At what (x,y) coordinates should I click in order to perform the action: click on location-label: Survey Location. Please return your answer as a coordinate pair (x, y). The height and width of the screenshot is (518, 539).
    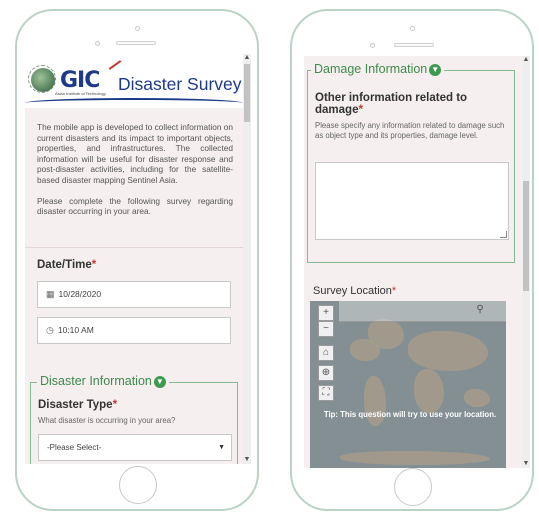
    Looking at the image, I should click on (352, 291).